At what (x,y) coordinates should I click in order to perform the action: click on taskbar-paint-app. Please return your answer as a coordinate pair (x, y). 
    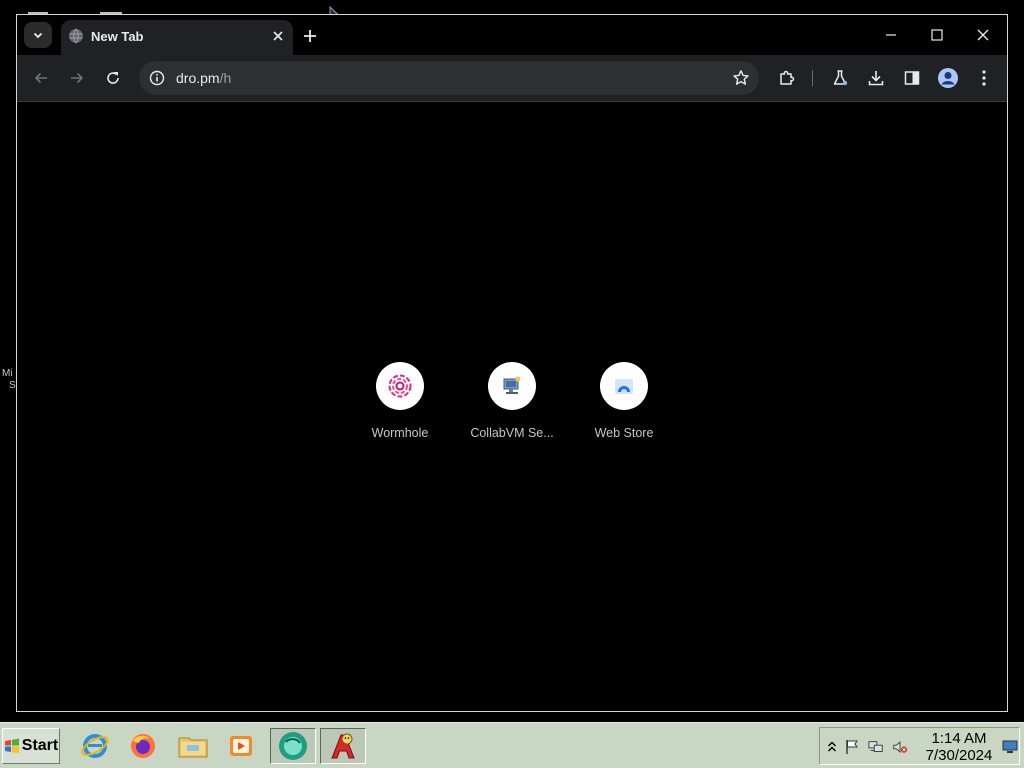
    Looking at the image, I should click on (343, 746).